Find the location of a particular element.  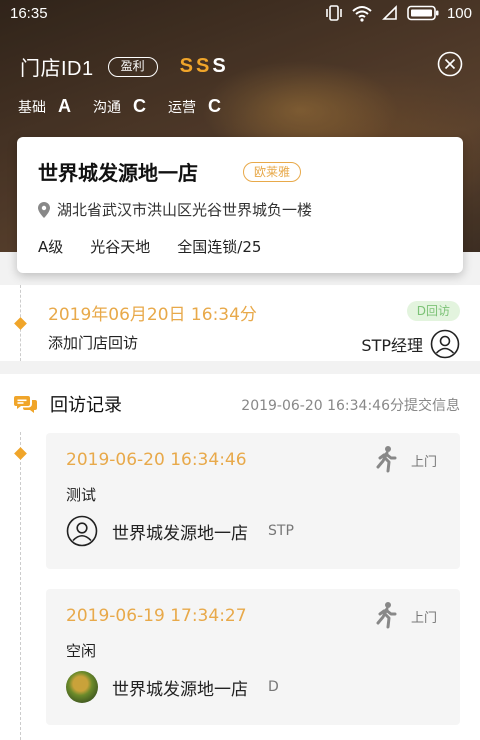

user-photo-avatar is located at coordinates (82, 687).